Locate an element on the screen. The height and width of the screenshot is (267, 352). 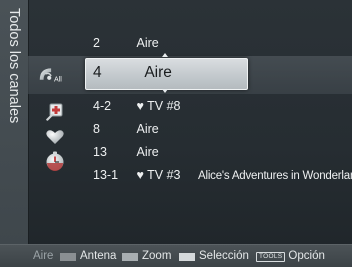
scroll-up-icon is located at coordinates (165, 55).